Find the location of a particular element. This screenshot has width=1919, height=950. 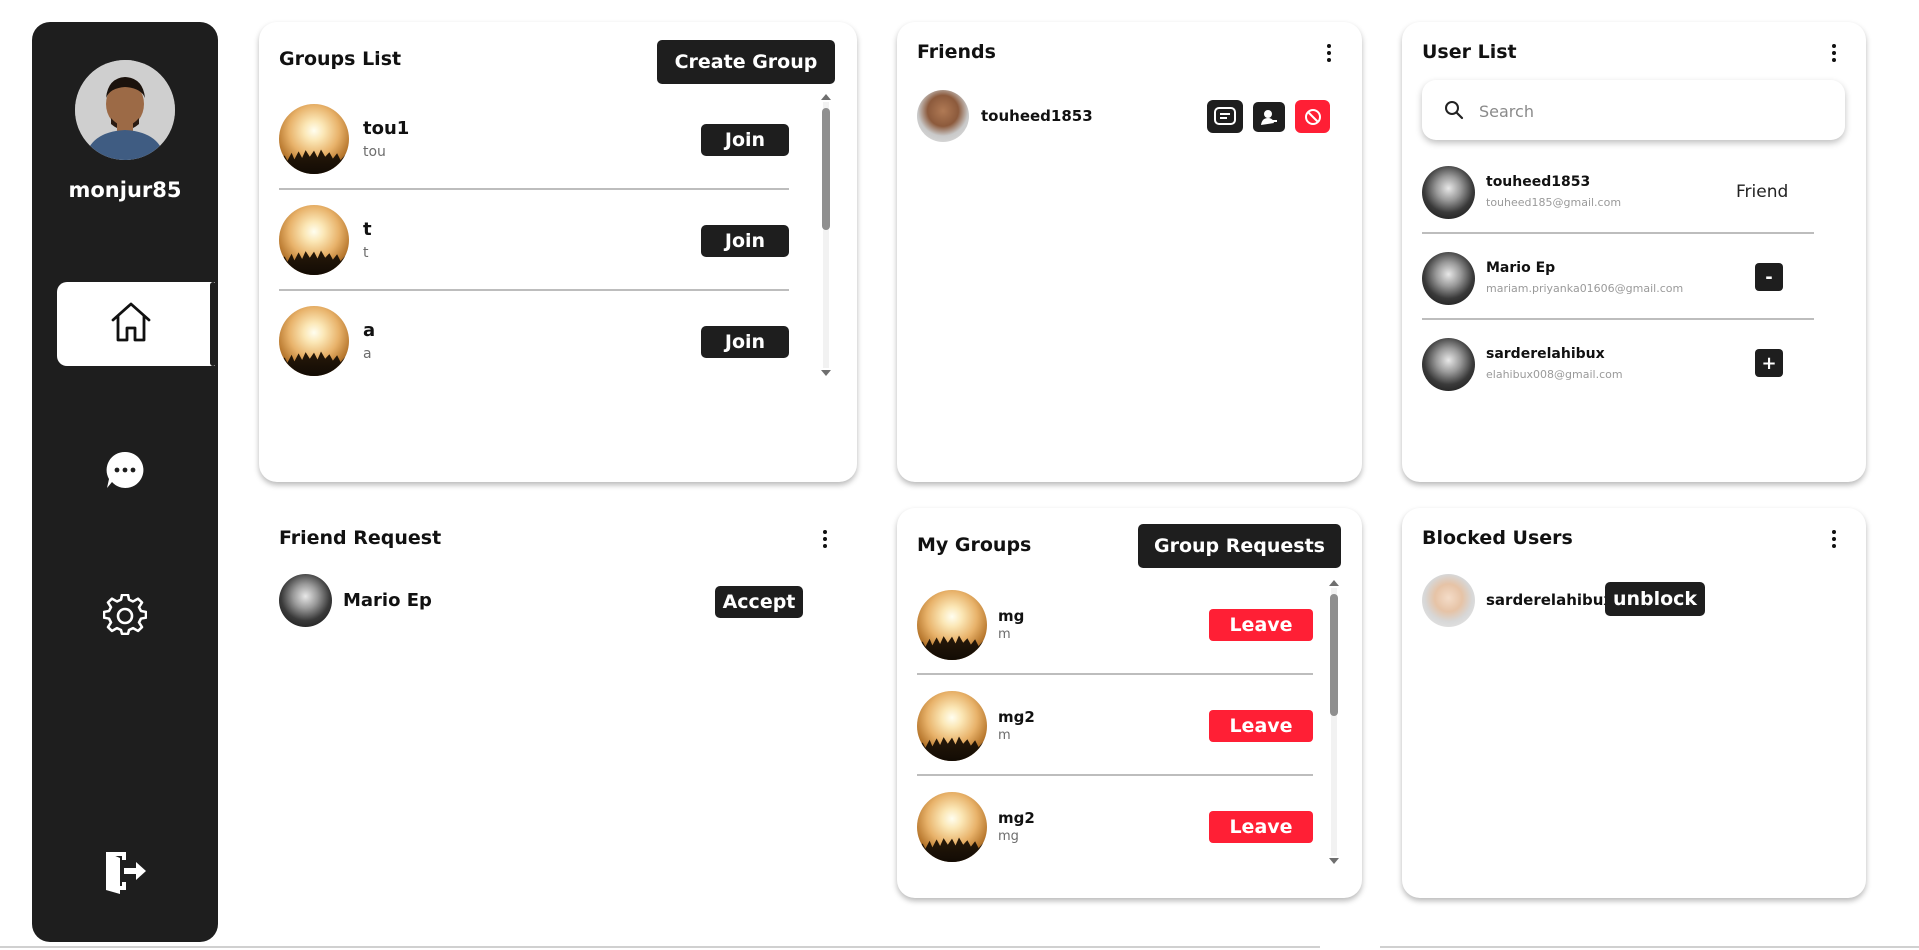

friend-name: touheed1853 is located at coordinates (1037, 116).